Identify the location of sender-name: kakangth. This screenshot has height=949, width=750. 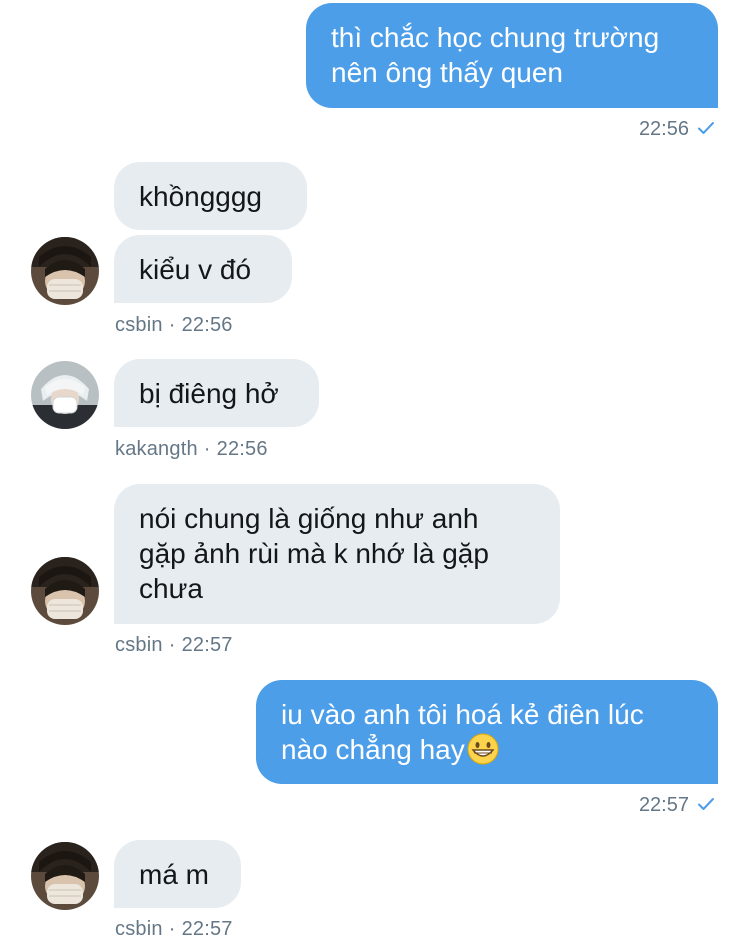
(156, 449).